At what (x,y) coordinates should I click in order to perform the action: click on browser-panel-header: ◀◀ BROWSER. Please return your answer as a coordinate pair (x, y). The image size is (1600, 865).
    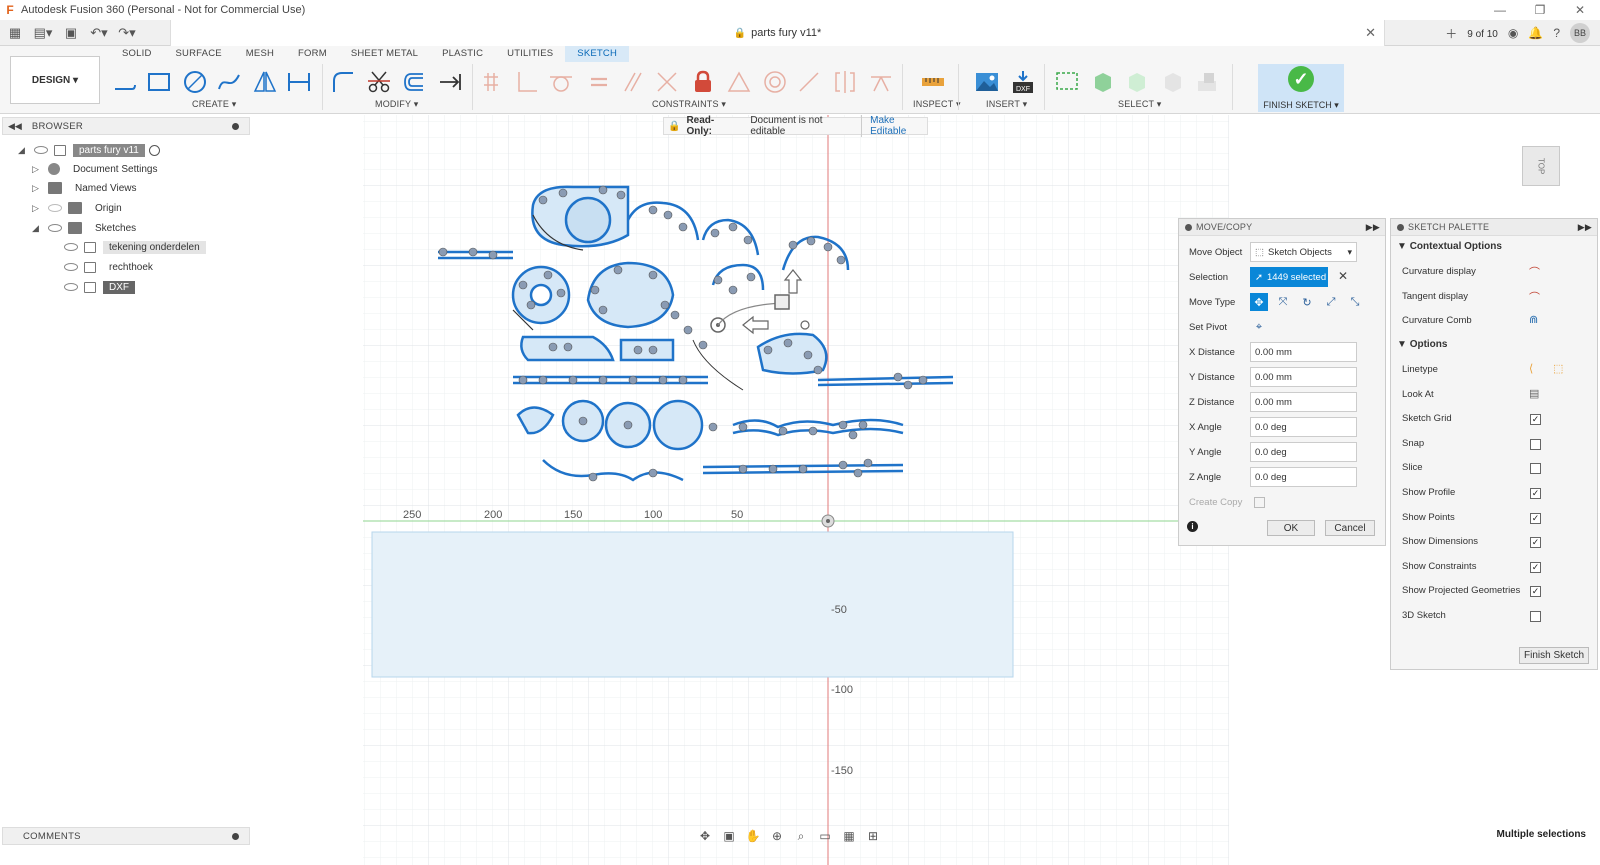
    Looking at the image, I should click on (126, 126).